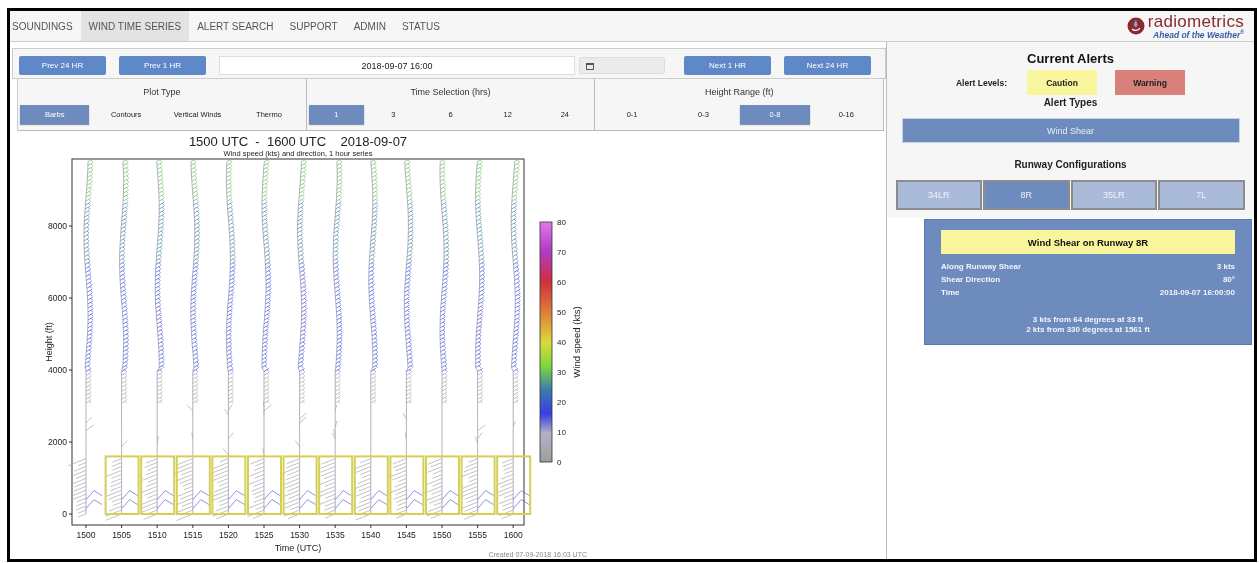  Describe the element at coordinates (135, 26) in the screenshot. I see `nav-tab: WIND TIME SERIES` at that location.